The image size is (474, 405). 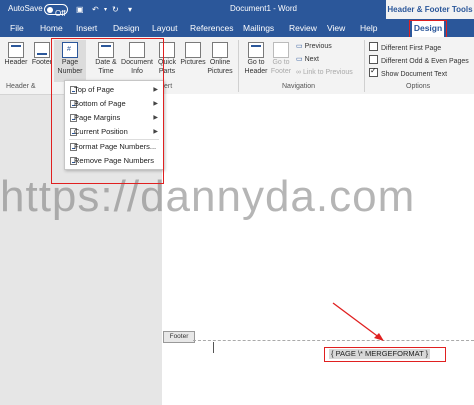 I want to click on go-to-header-line1: Go to, so click(x=256, y=62).